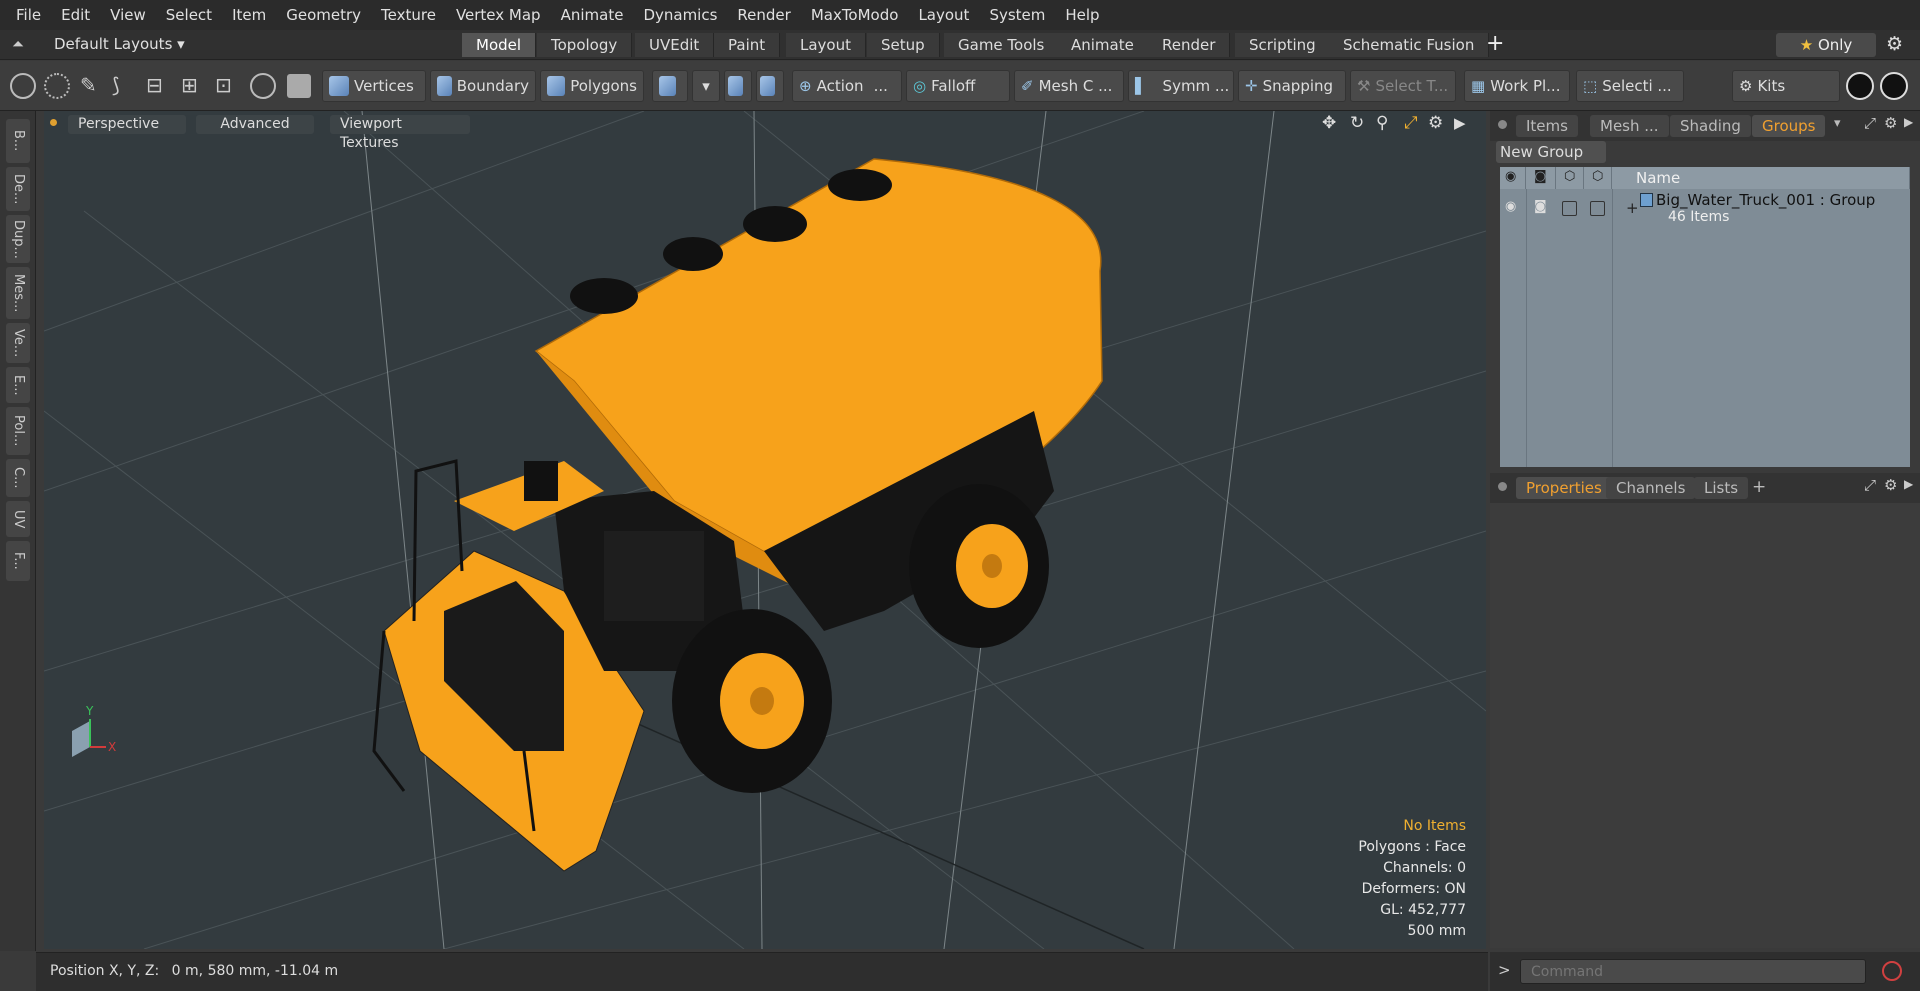  What do you see at coordinates (1693, 971) in the screenshot?
I see `command-input` at bounding box center [1693, 971].